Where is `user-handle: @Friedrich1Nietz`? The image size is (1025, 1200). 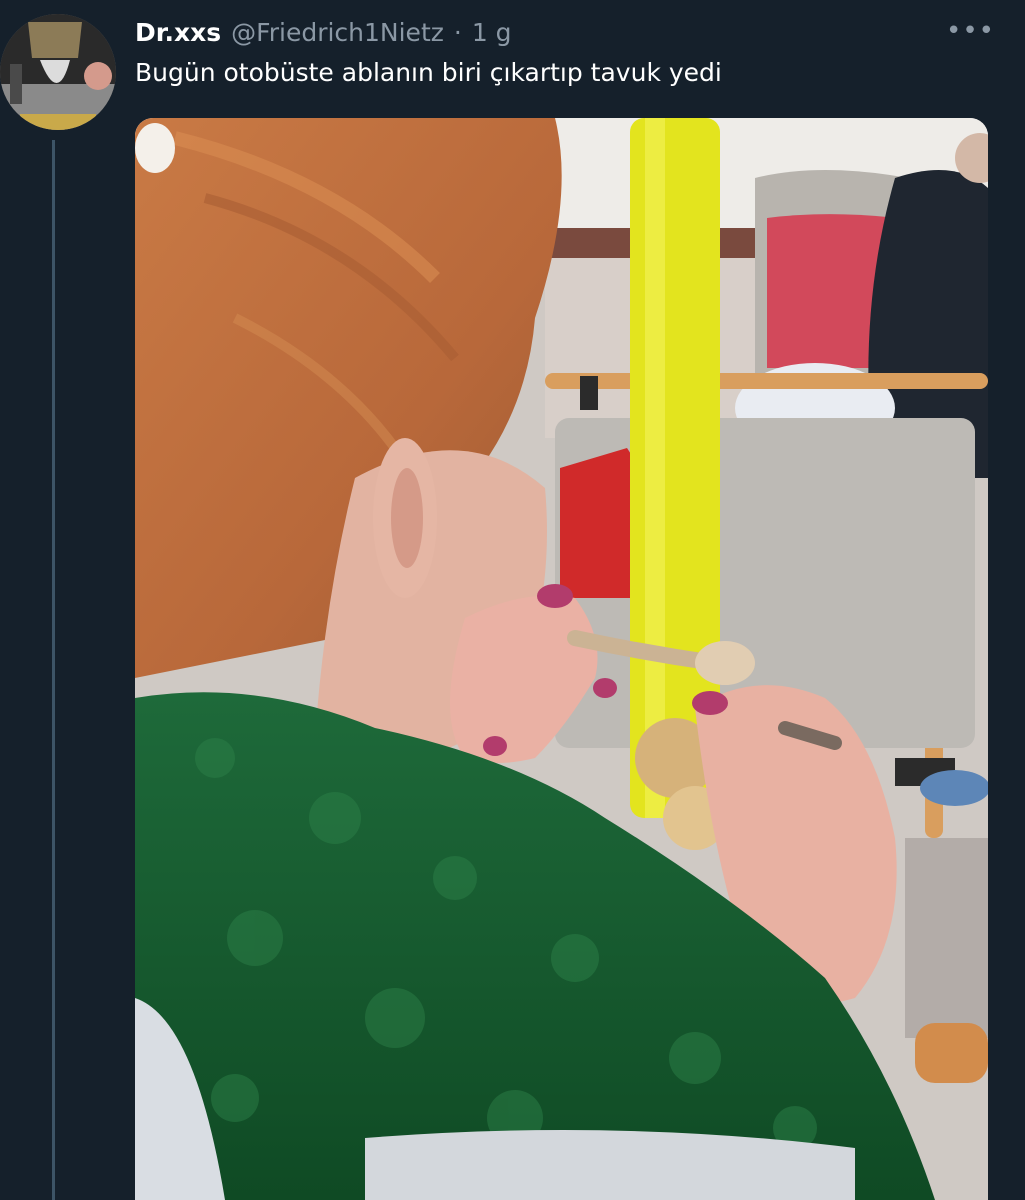 user-handle: @Friedrich1Nietz is located at coordinates (337, 32).